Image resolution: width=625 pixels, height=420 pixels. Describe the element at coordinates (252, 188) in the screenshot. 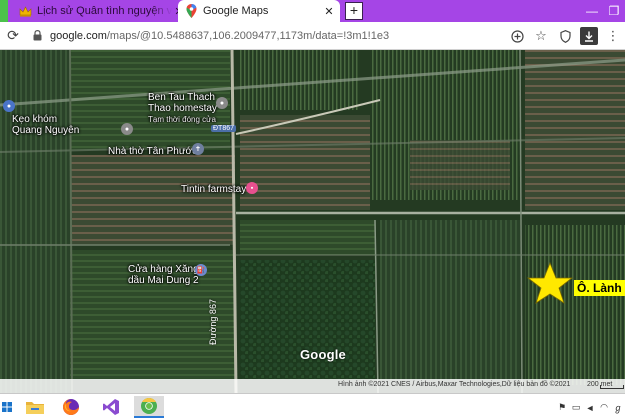

I see `lodging-icon: ▪` at that location.